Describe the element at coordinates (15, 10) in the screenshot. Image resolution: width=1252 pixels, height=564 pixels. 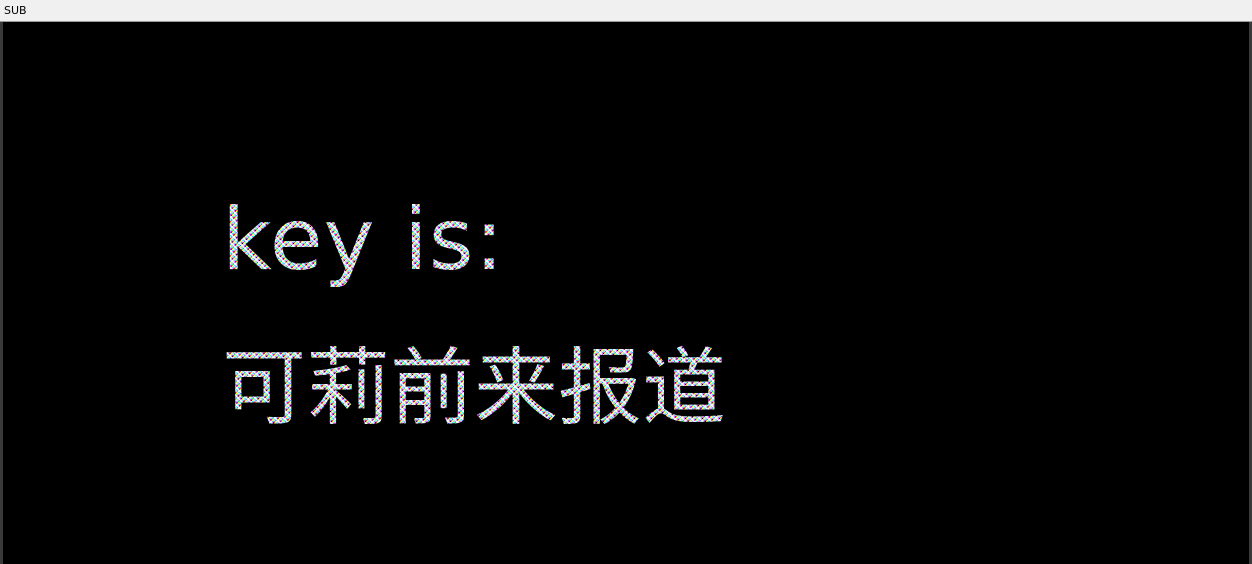
I see `window-title: SUB` at that location.